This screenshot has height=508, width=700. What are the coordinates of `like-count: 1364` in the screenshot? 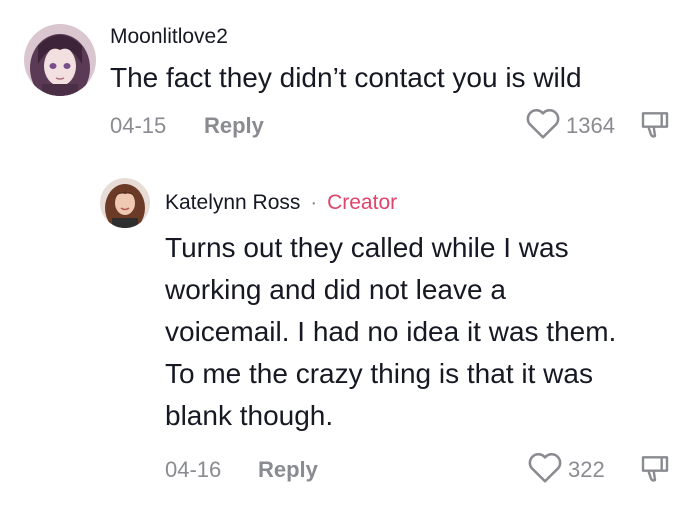 It's located at (590, 125).